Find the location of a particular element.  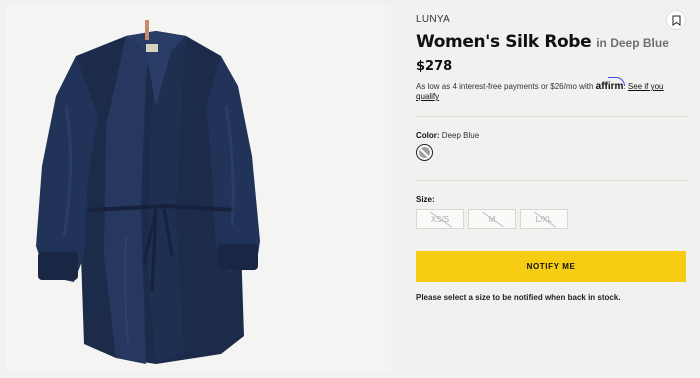

color-label-key: Color: is located at coordinates (428, 135).